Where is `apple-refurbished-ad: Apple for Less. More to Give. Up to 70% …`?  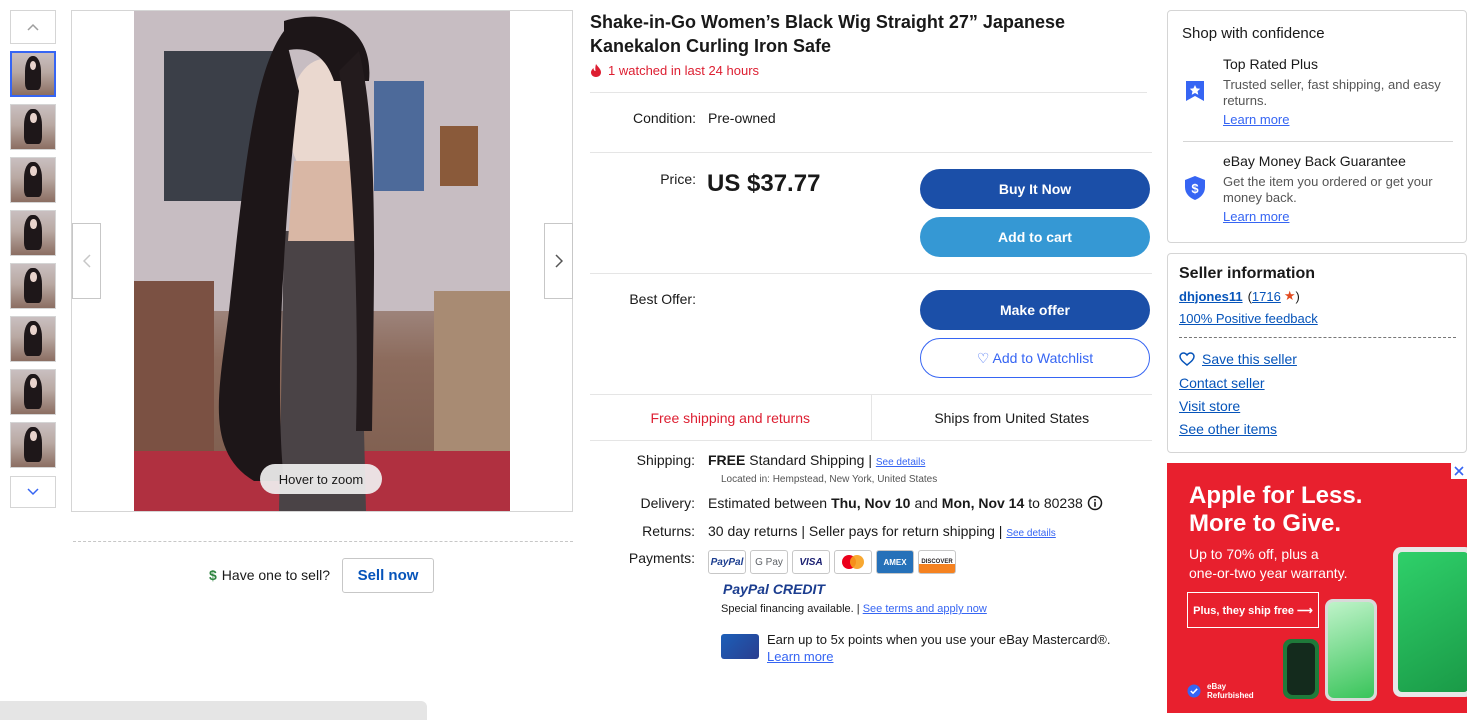
apple-refurbished-ad: Apple for Less. More to Give. Up to 70% … is located at coordinates (1317, 588).